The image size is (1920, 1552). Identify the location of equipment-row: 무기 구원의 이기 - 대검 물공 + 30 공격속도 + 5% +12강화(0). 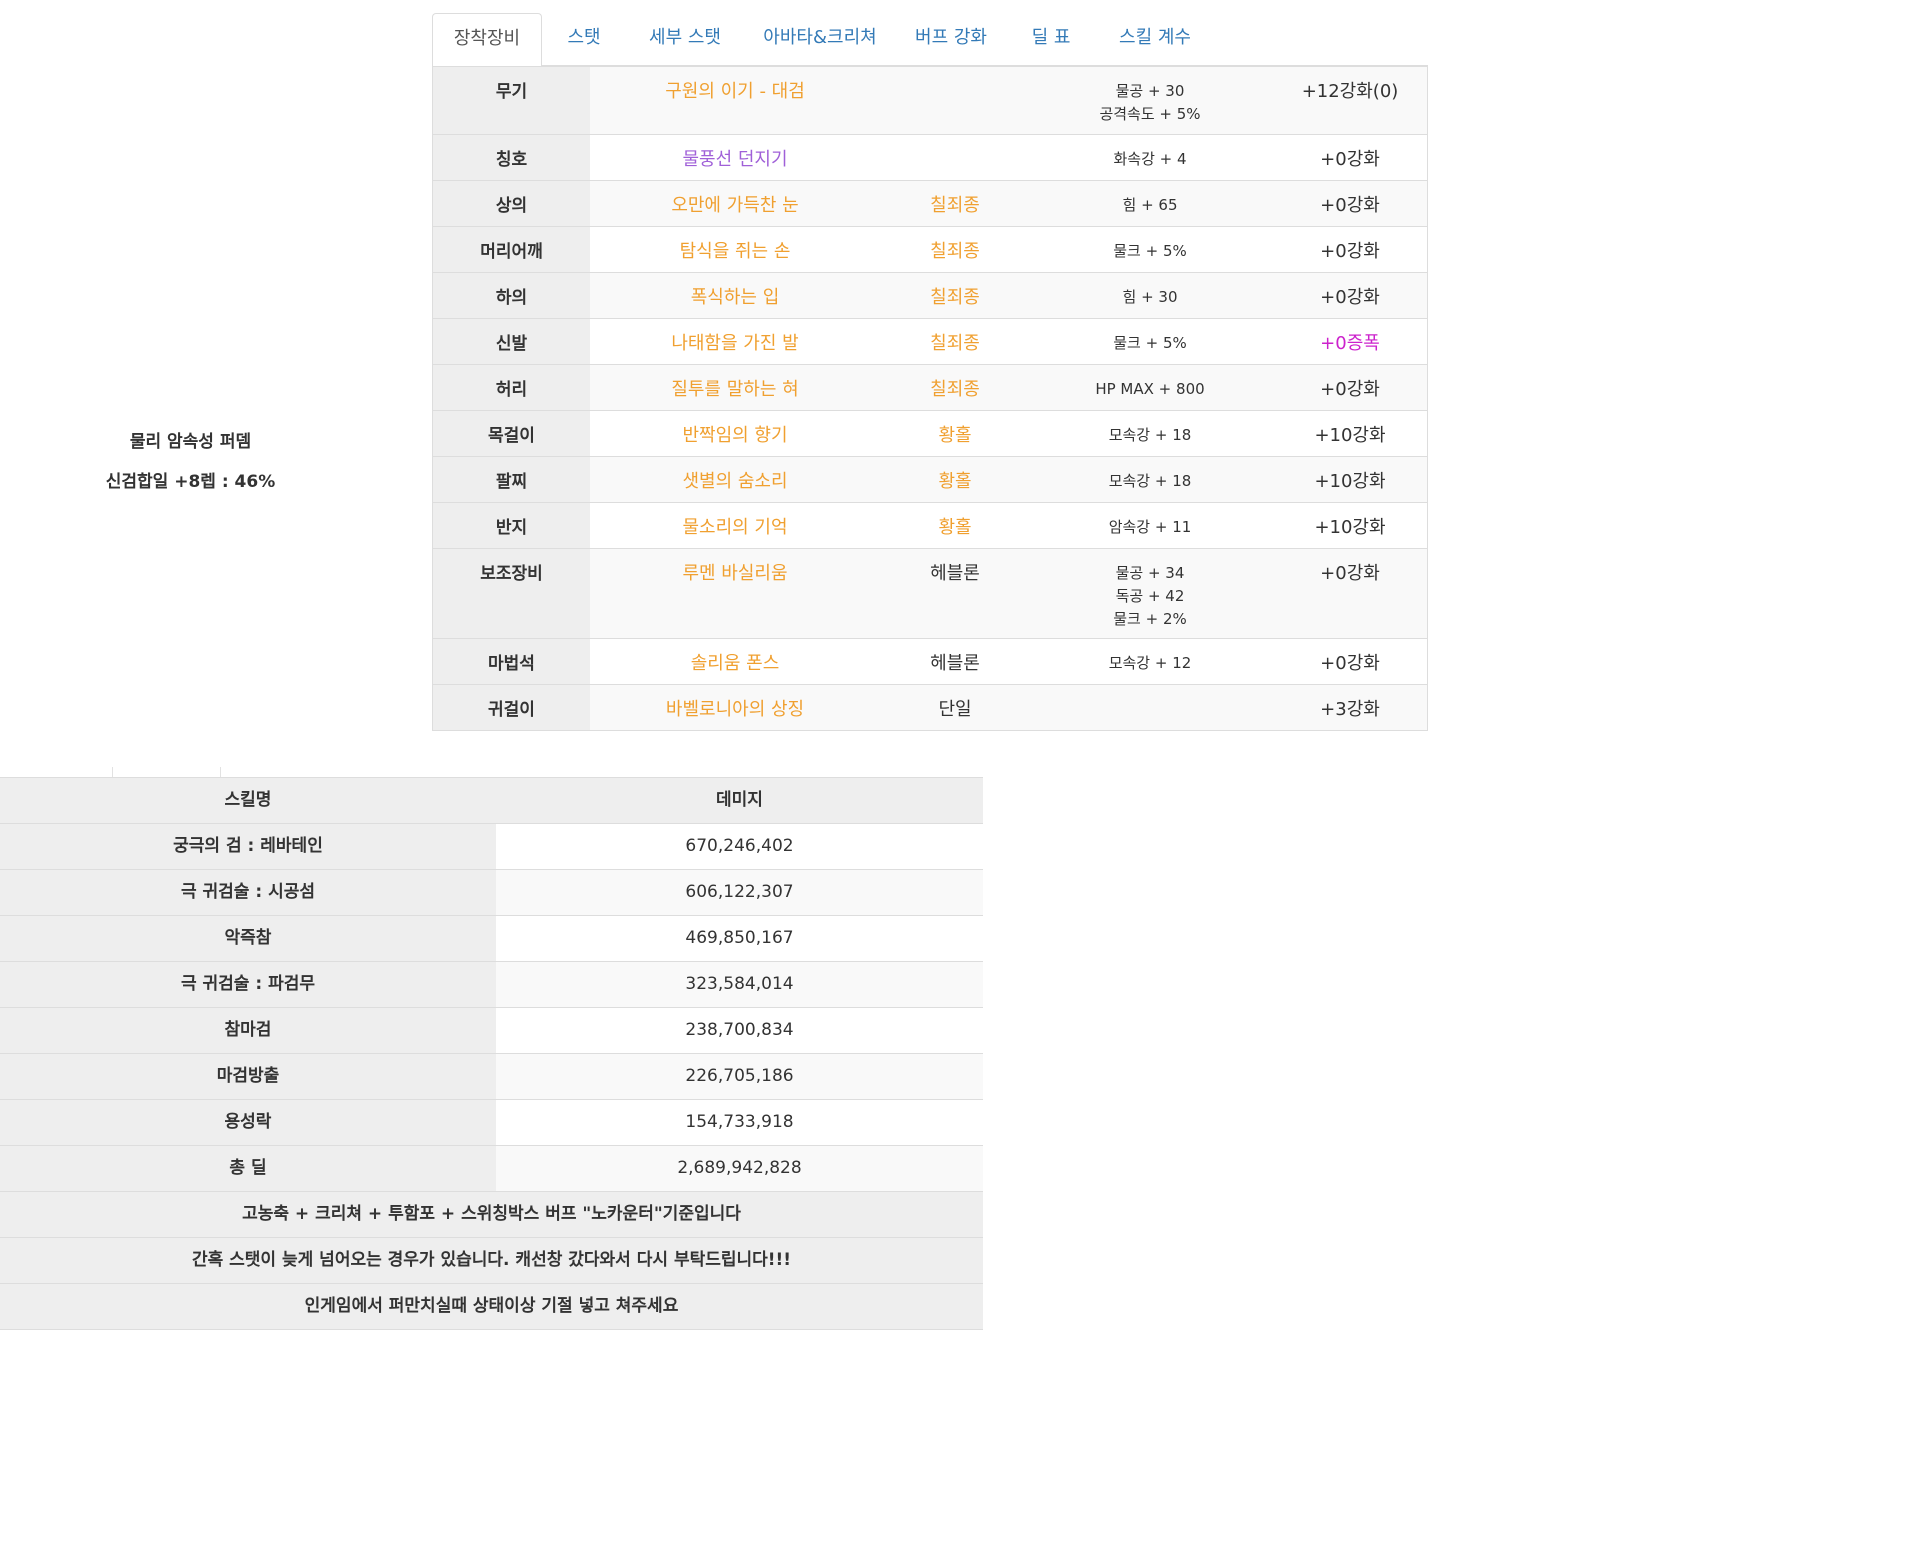
(930, 100).